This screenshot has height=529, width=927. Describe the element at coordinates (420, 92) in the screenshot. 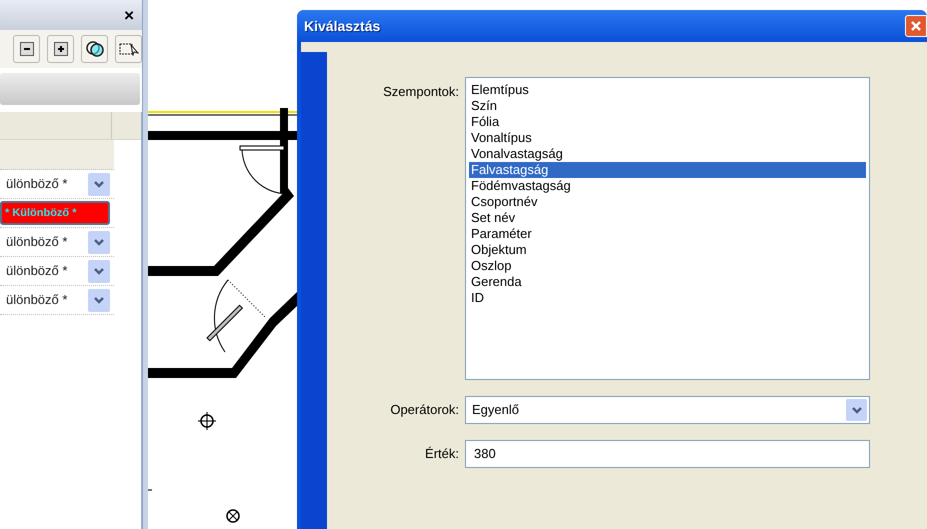

I see `field-label: Szempontok:` at that location.